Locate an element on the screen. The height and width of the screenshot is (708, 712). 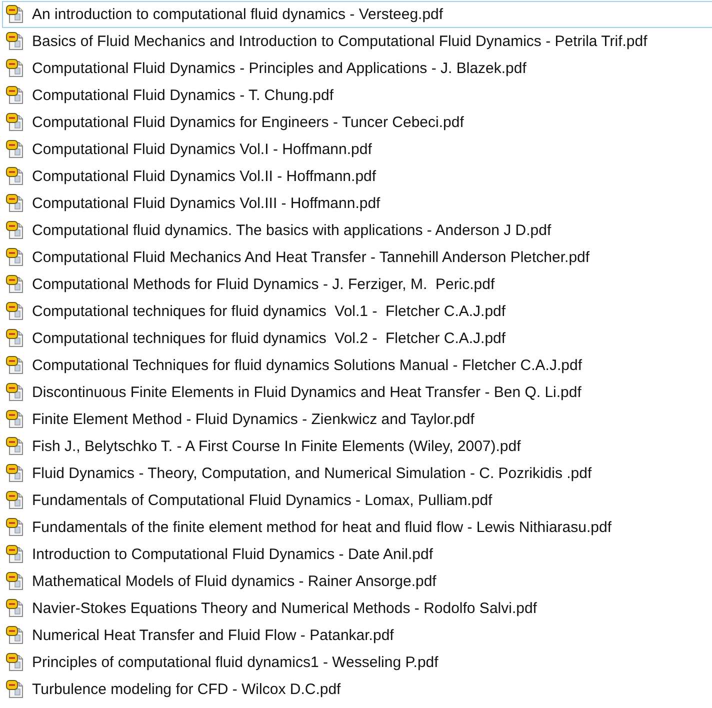
file-list-item: Computational techniques for fluid dynamics Vol.1 - Fletcher C.A.J.pdf is located at coordinates (357, 311).